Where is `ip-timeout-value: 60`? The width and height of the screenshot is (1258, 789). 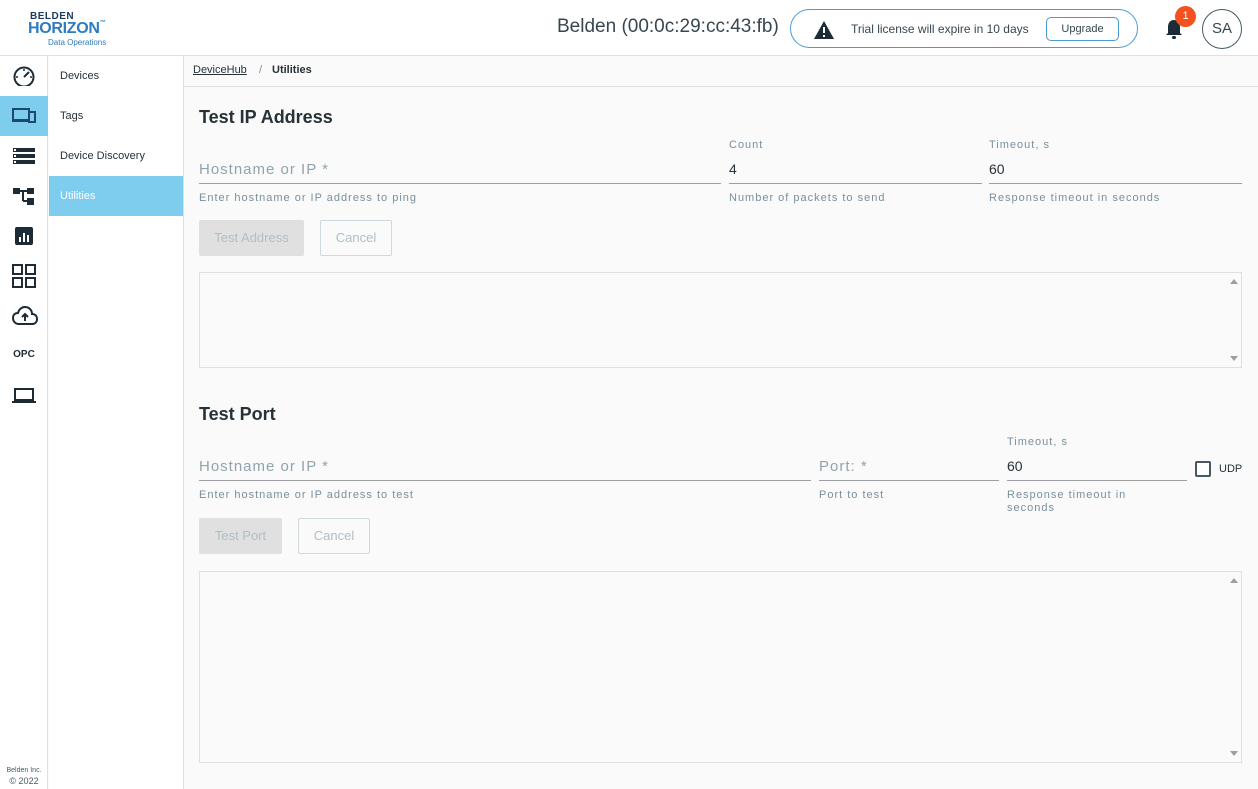 ip-timeout-value: 60 is located at coordinates (997, 169).